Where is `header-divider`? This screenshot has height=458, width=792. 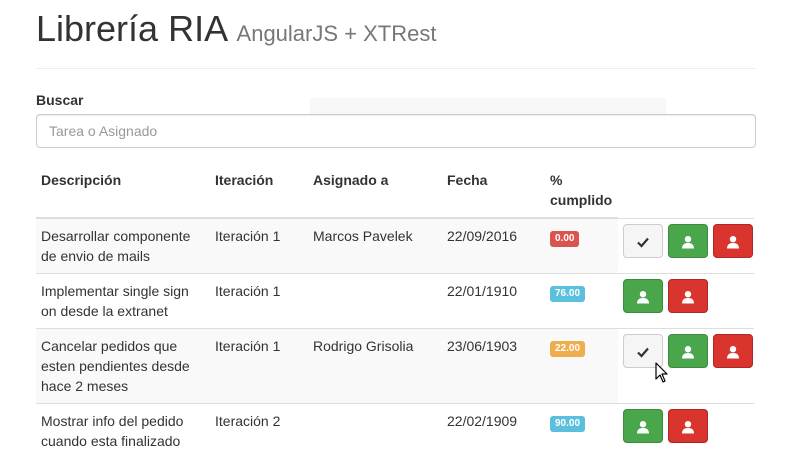
header-divider is located at coordinates (396, 68).